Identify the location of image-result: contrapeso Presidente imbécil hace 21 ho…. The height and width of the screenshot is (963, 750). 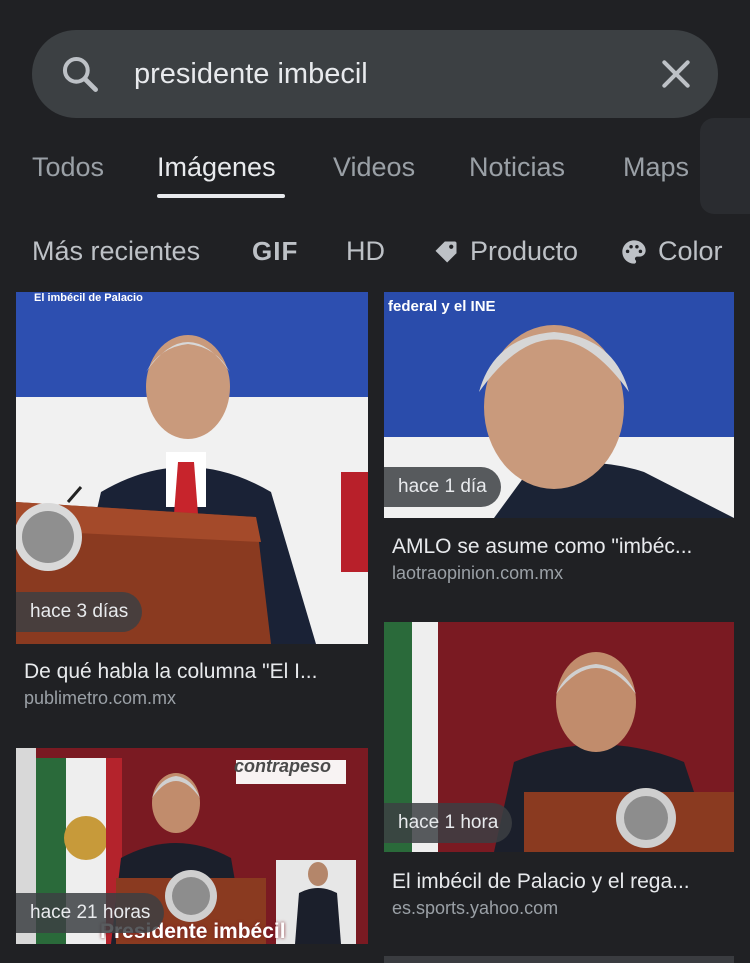
(192, 855).